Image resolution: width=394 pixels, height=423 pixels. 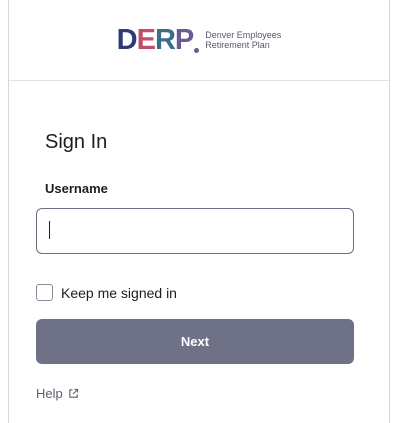 I want to click on logo-letter-r: R, so click(x=165, y=39).